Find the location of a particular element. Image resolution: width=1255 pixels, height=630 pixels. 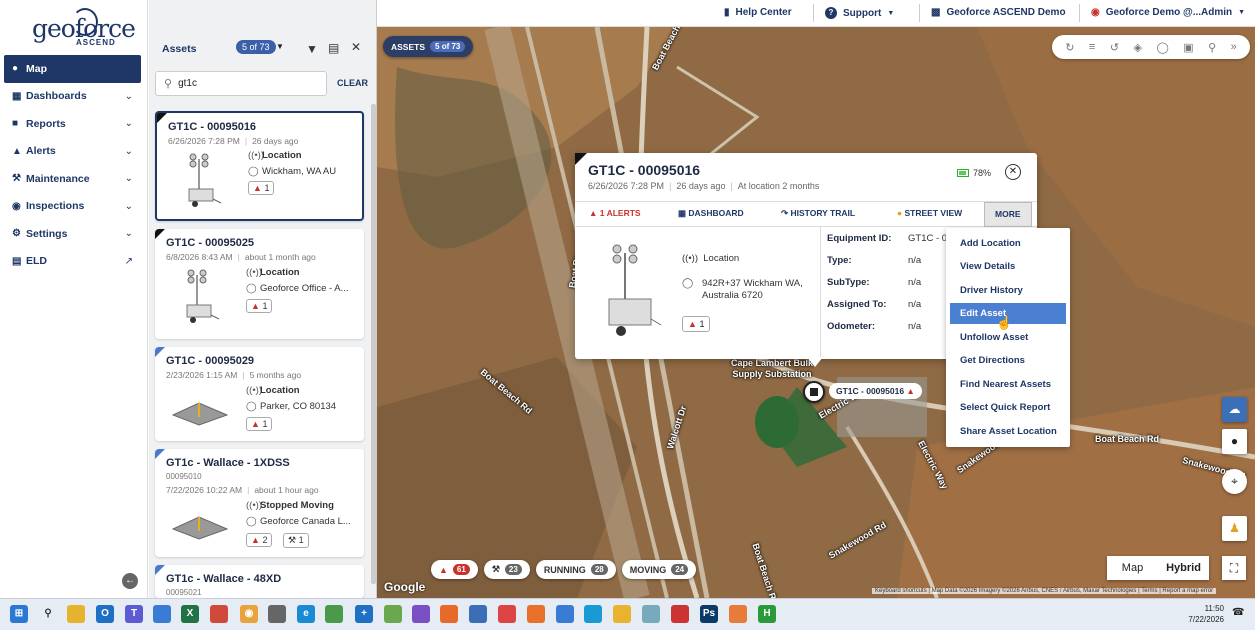

moving-chip: MOVING 24 is located at coordinates (659, 569).